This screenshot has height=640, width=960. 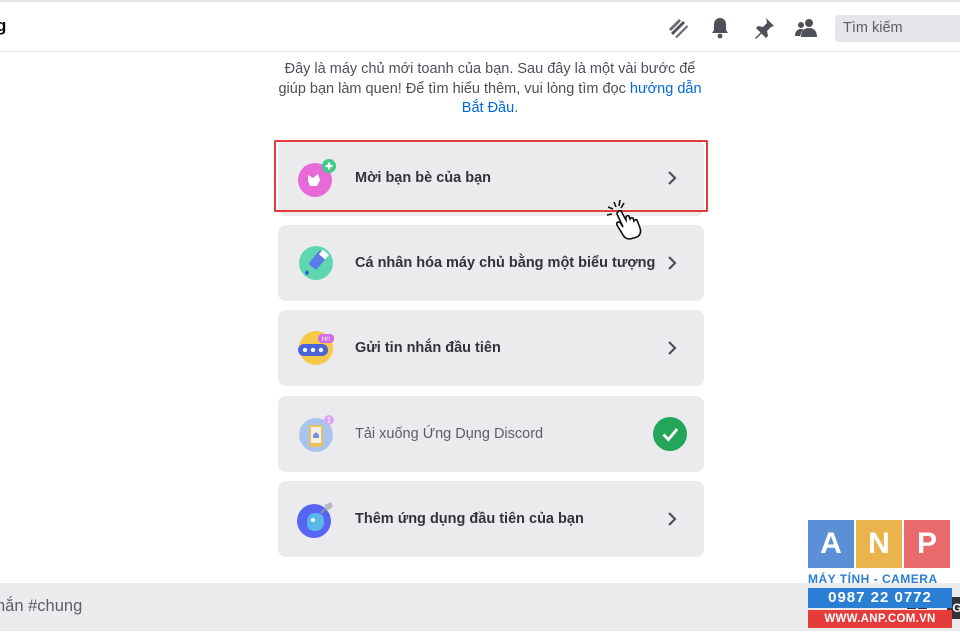 I want to click on threads-icon, so click(x=678, y=28).